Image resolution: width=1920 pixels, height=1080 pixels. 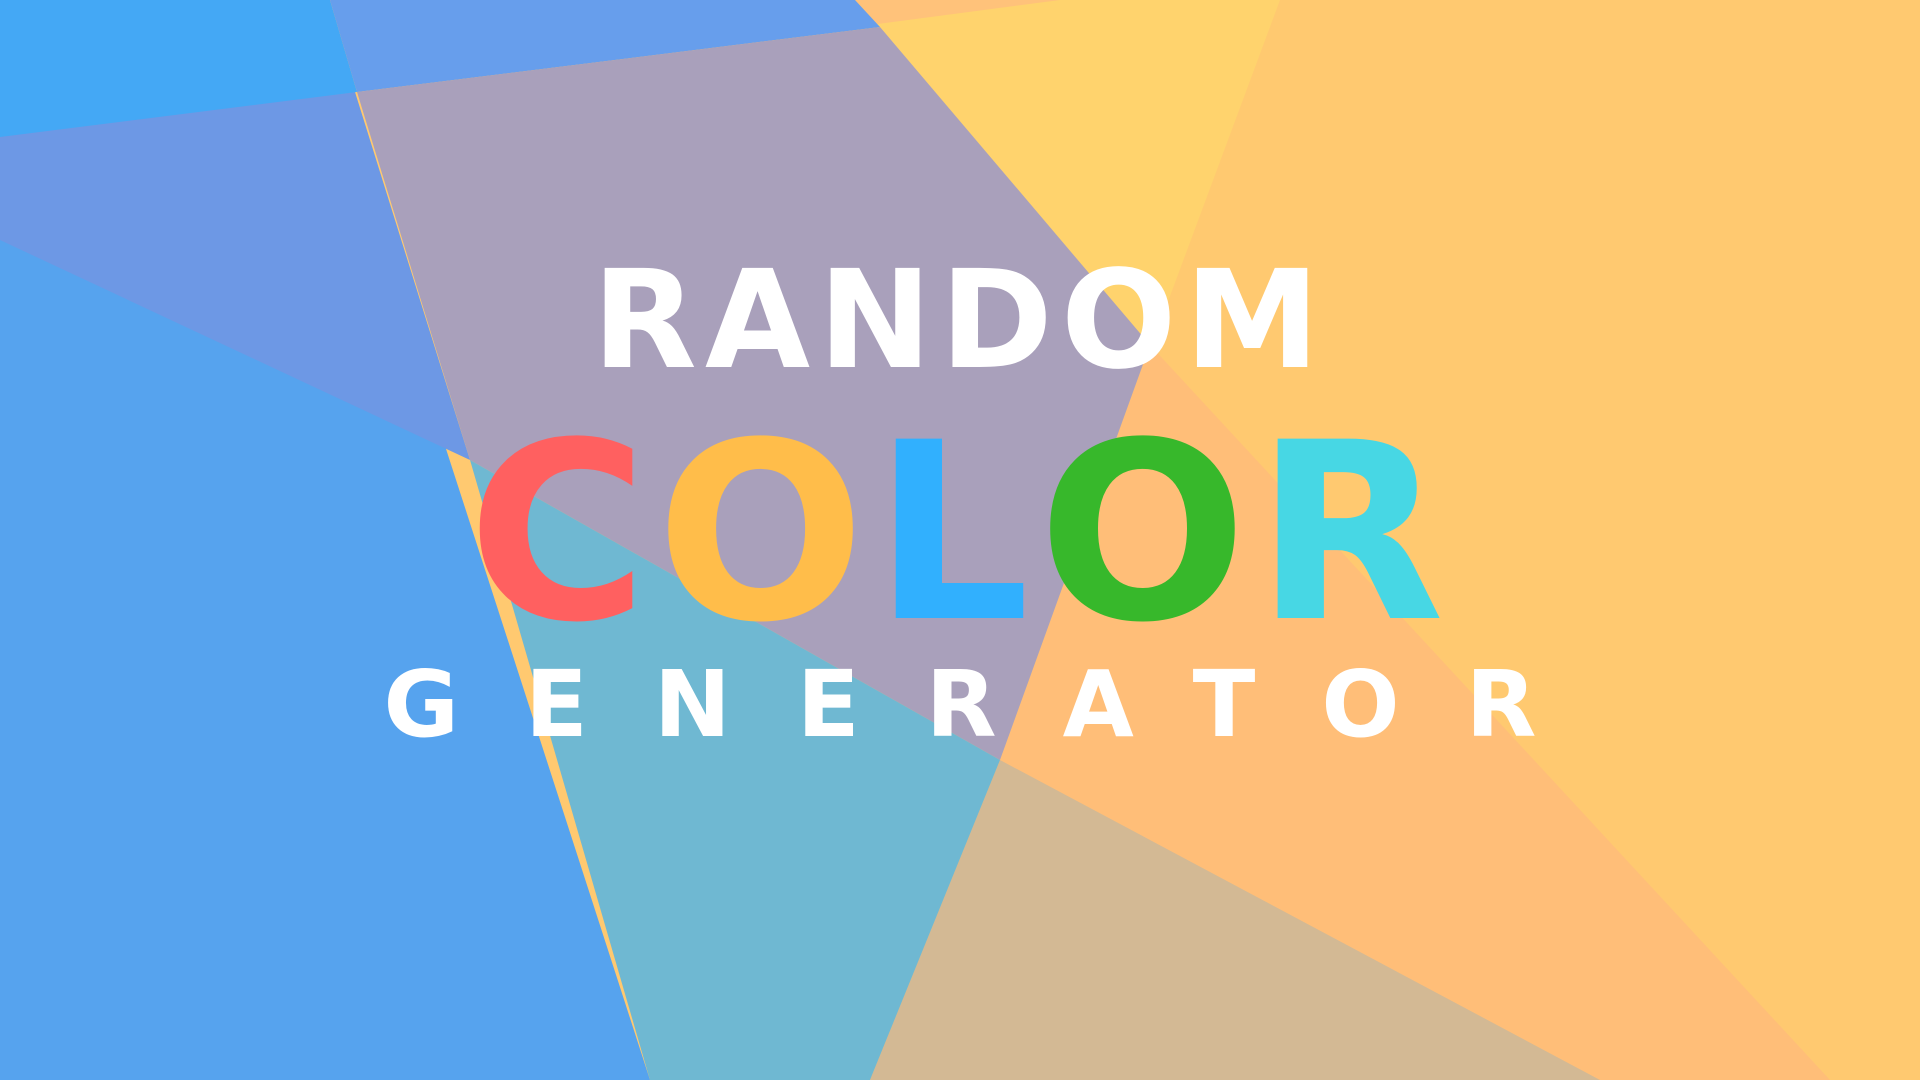 What do you see at coordinates (765, 534) in the screenshot?
I see `color-letter-2: O` at bounding box center [765, 534].